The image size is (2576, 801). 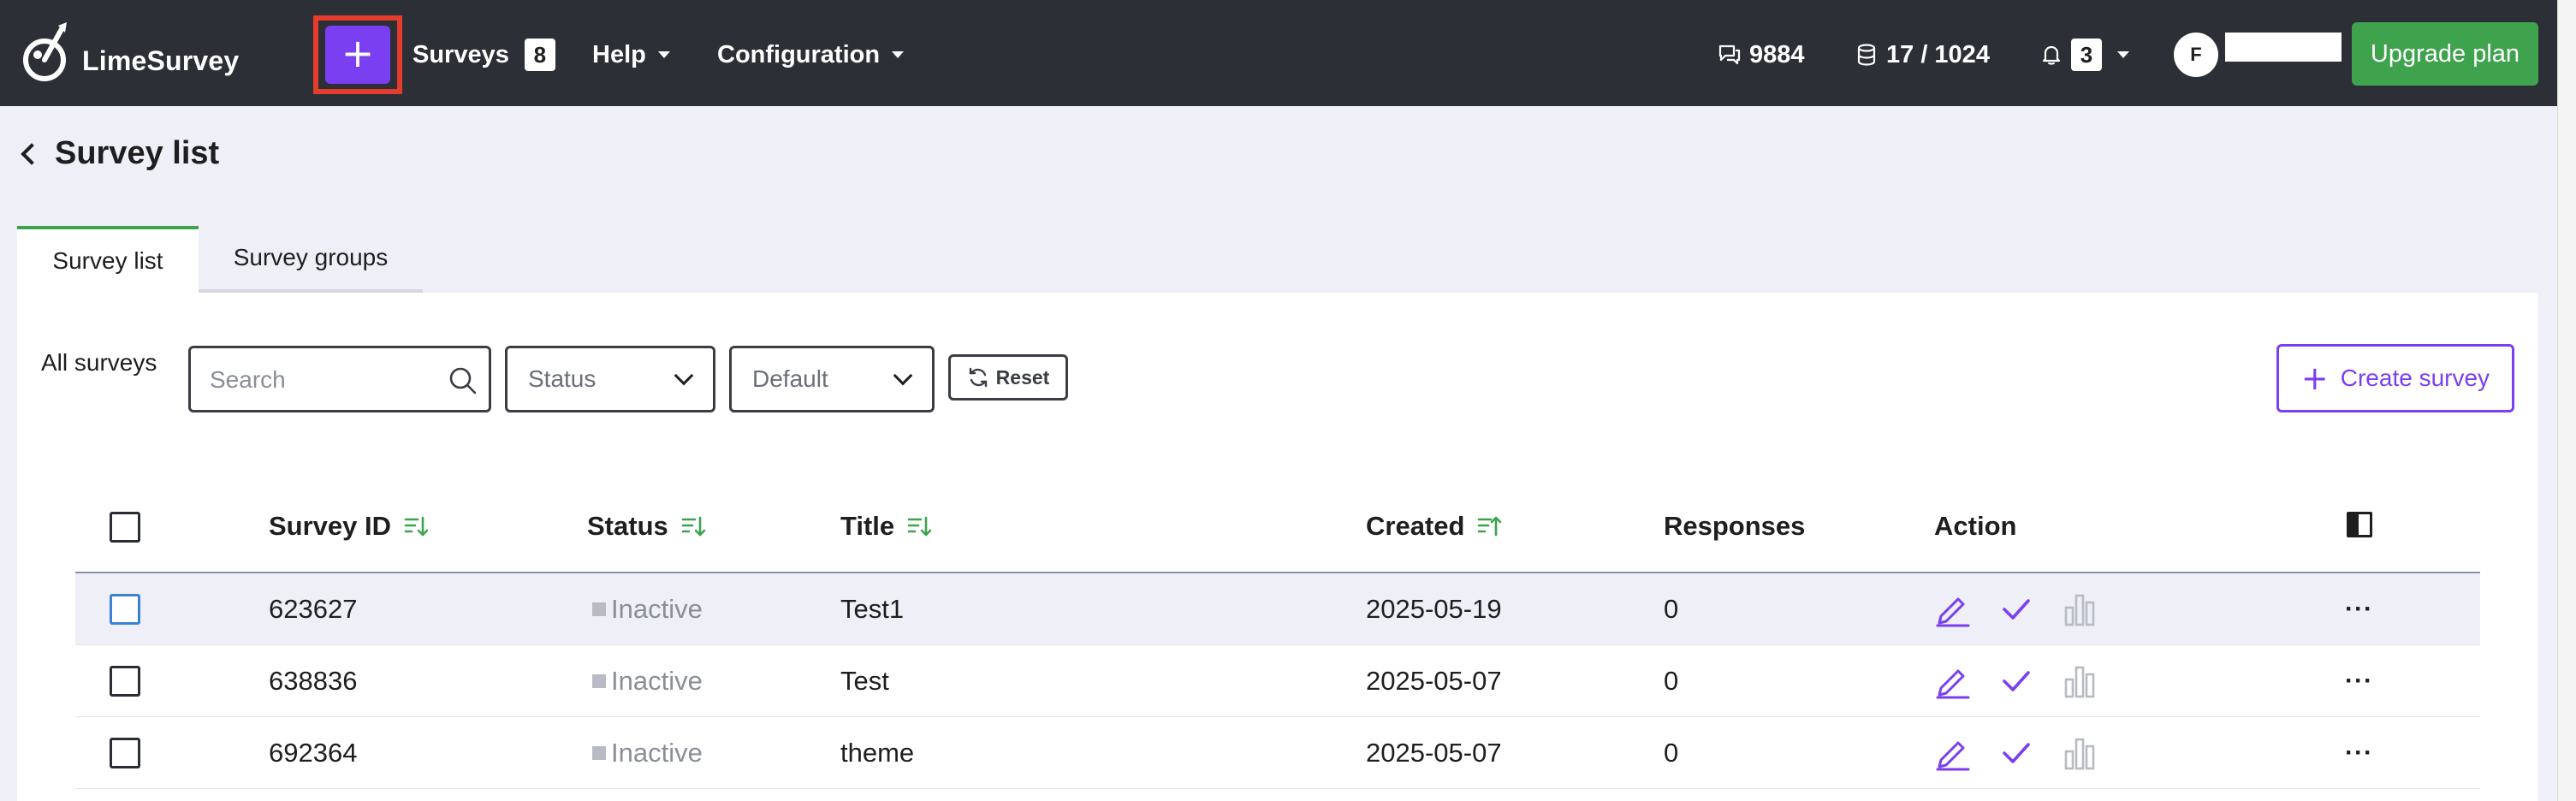 What do you see at coordinates (2359, 524) in the screenshot?
I see `column-toggle-icon` at bounding box center [2359, 524].